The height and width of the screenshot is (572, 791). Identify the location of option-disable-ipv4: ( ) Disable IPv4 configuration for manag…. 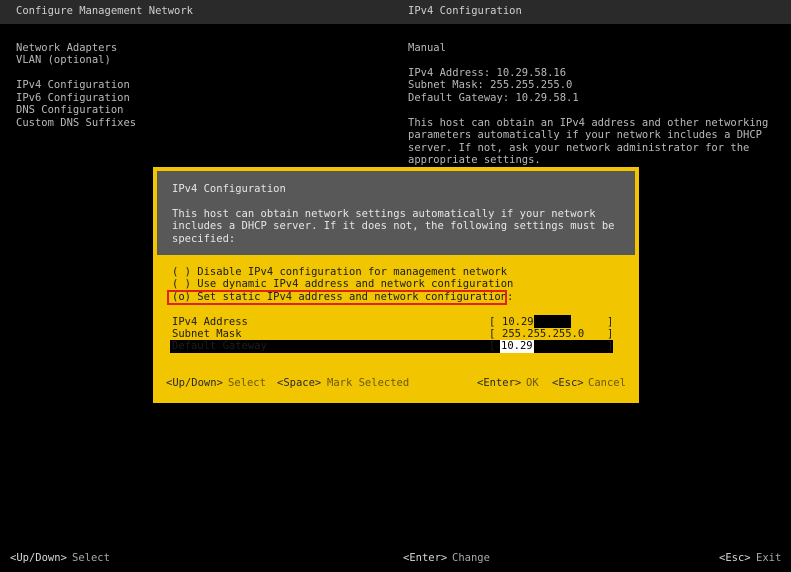
(339, 272).